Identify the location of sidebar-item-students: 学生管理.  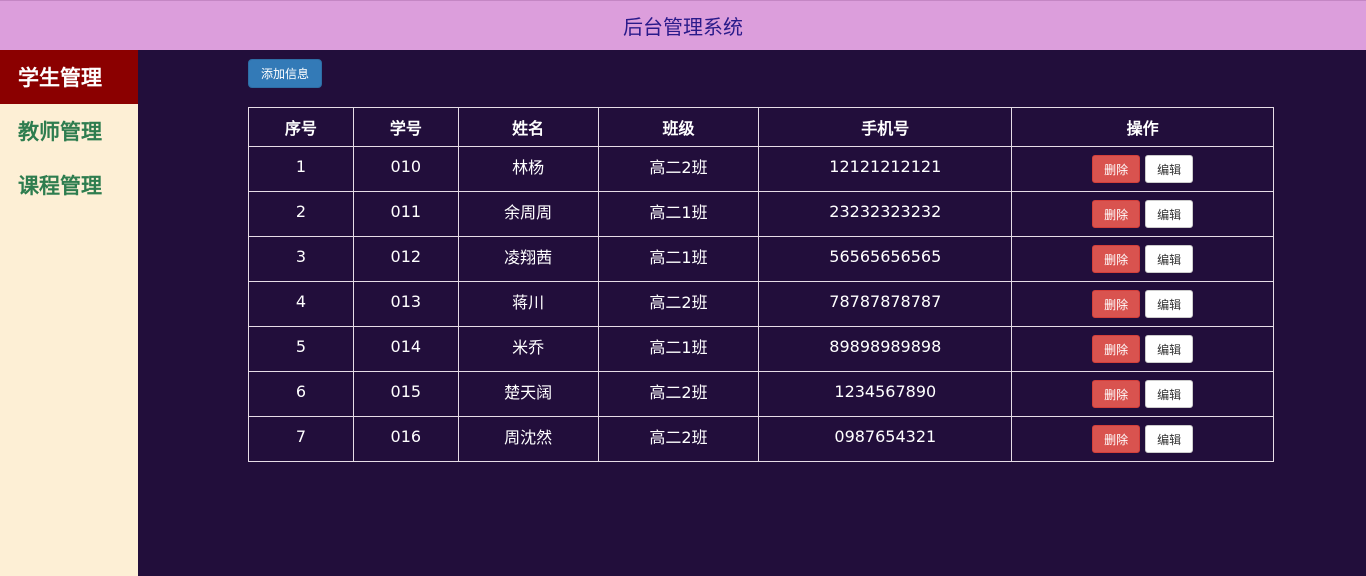
(69, 77).